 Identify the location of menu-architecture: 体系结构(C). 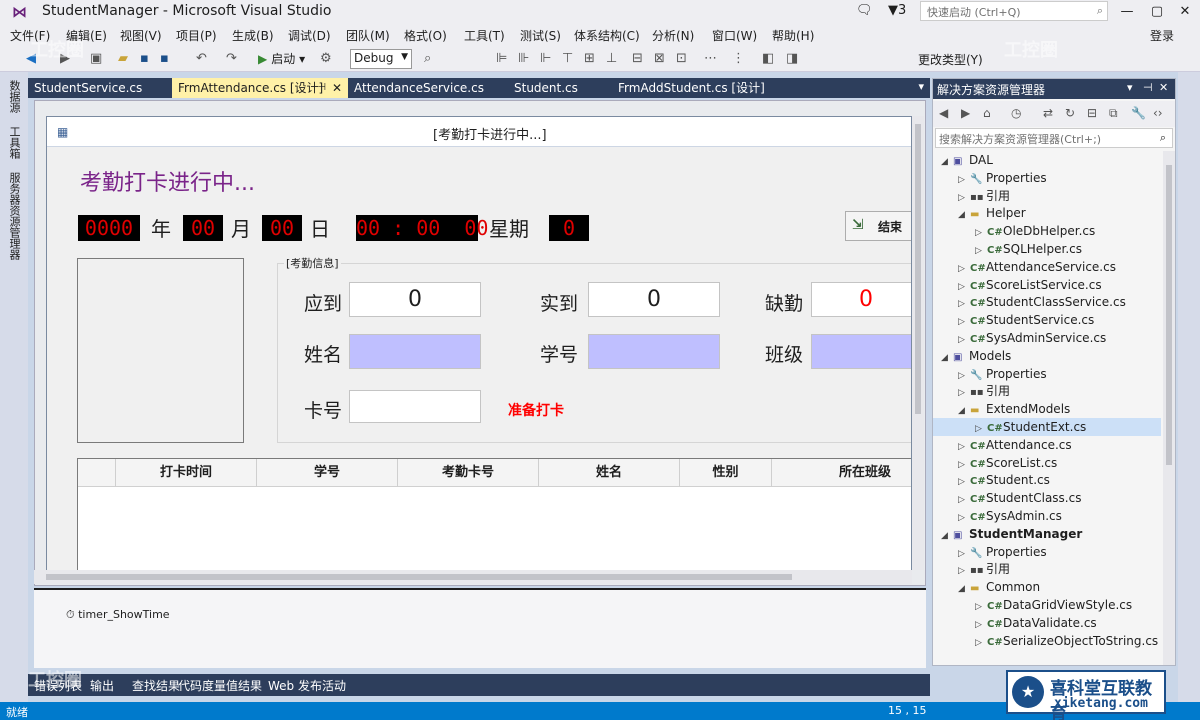
(607, 35).